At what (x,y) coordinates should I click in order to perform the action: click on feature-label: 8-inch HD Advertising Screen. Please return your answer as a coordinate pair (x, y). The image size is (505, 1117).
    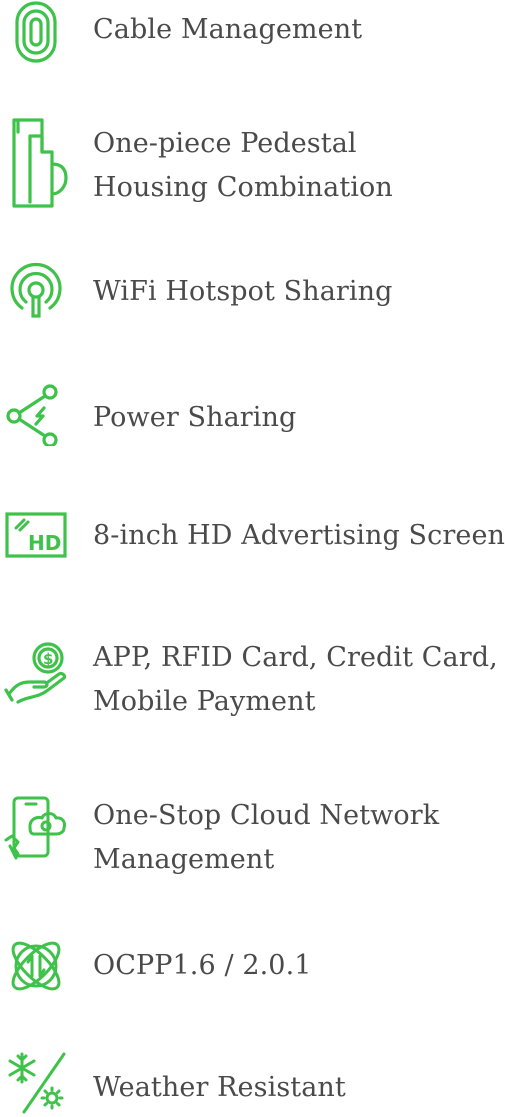
    Looking at the image, I should click on (299, 536).